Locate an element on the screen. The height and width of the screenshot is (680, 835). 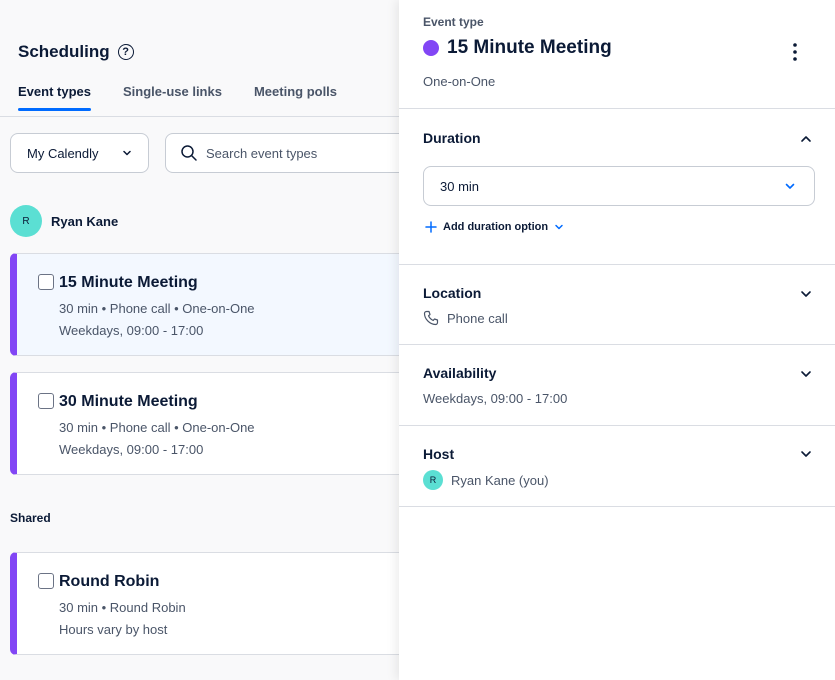
more-options-button is located at coordinates (795, 52).